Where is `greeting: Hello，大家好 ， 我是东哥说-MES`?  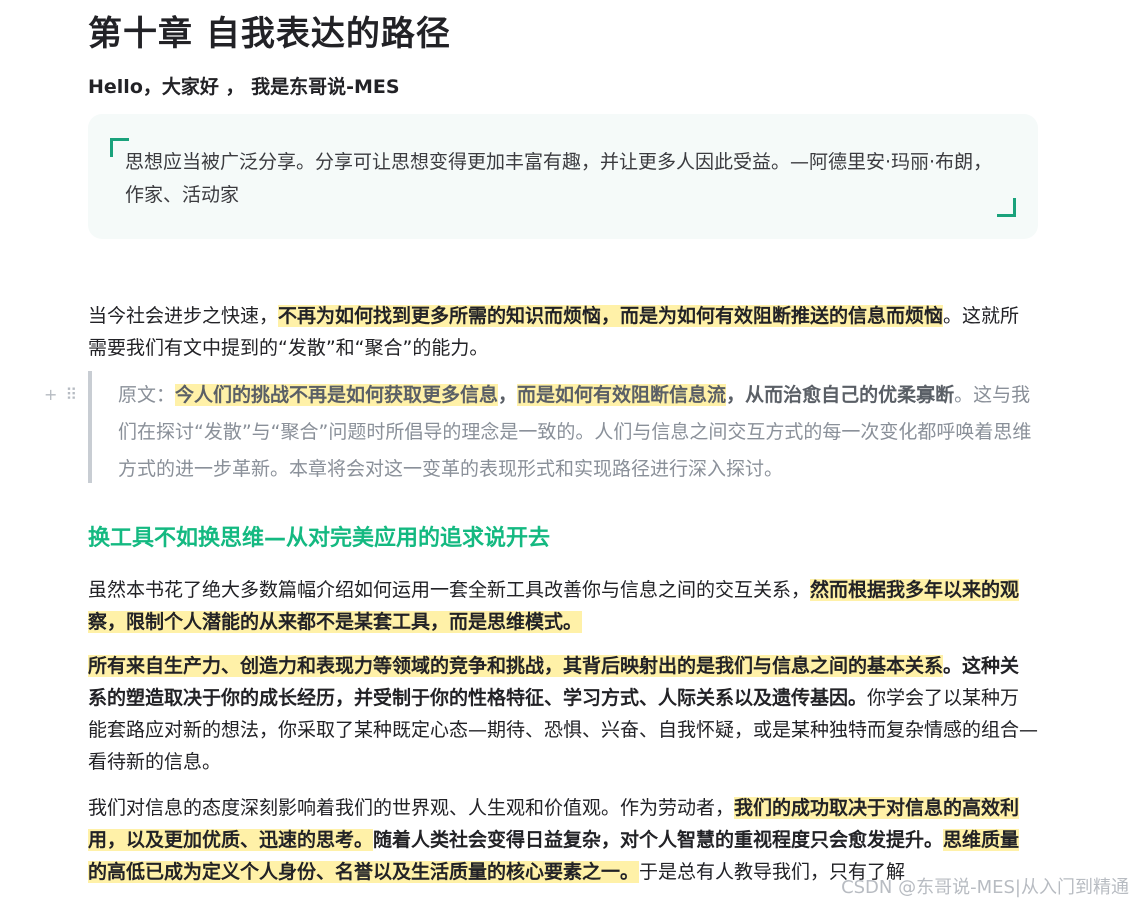
greeting: Hello，大家好 ， 我是东哥说-MES is located at coordinates (244, 87).